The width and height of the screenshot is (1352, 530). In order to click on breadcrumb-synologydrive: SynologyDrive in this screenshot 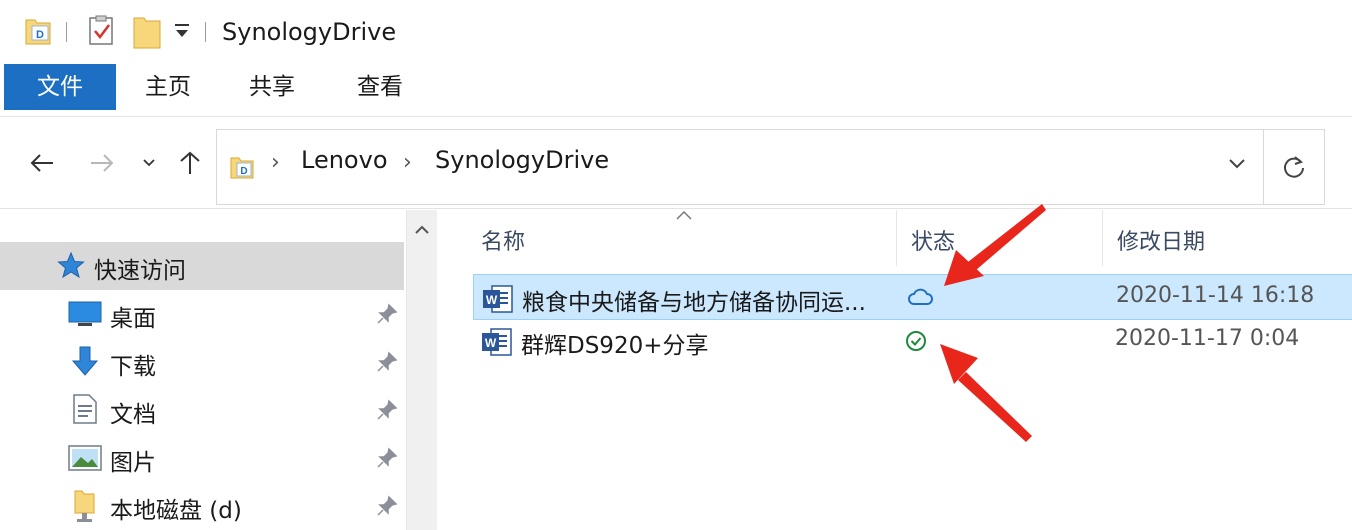, I will do `click(522, 160)`.